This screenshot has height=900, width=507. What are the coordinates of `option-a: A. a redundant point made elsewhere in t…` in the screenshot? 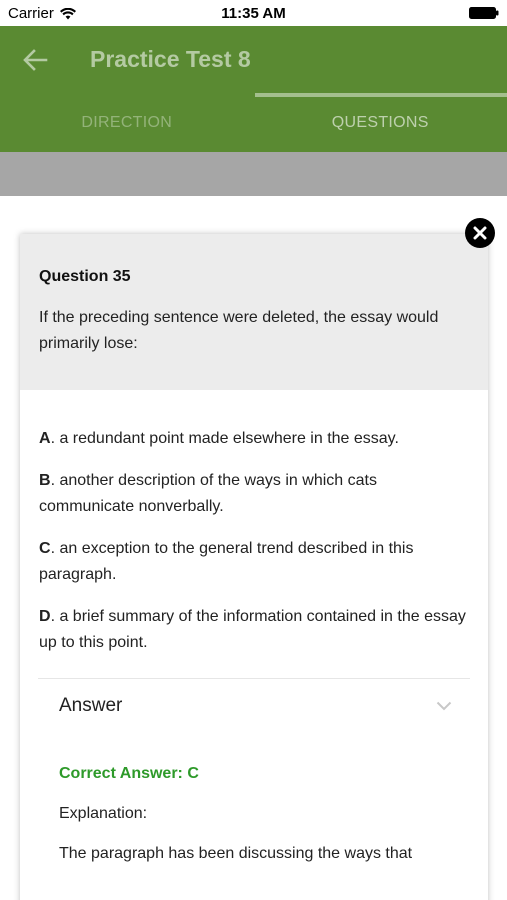 It's located at (254, 439).